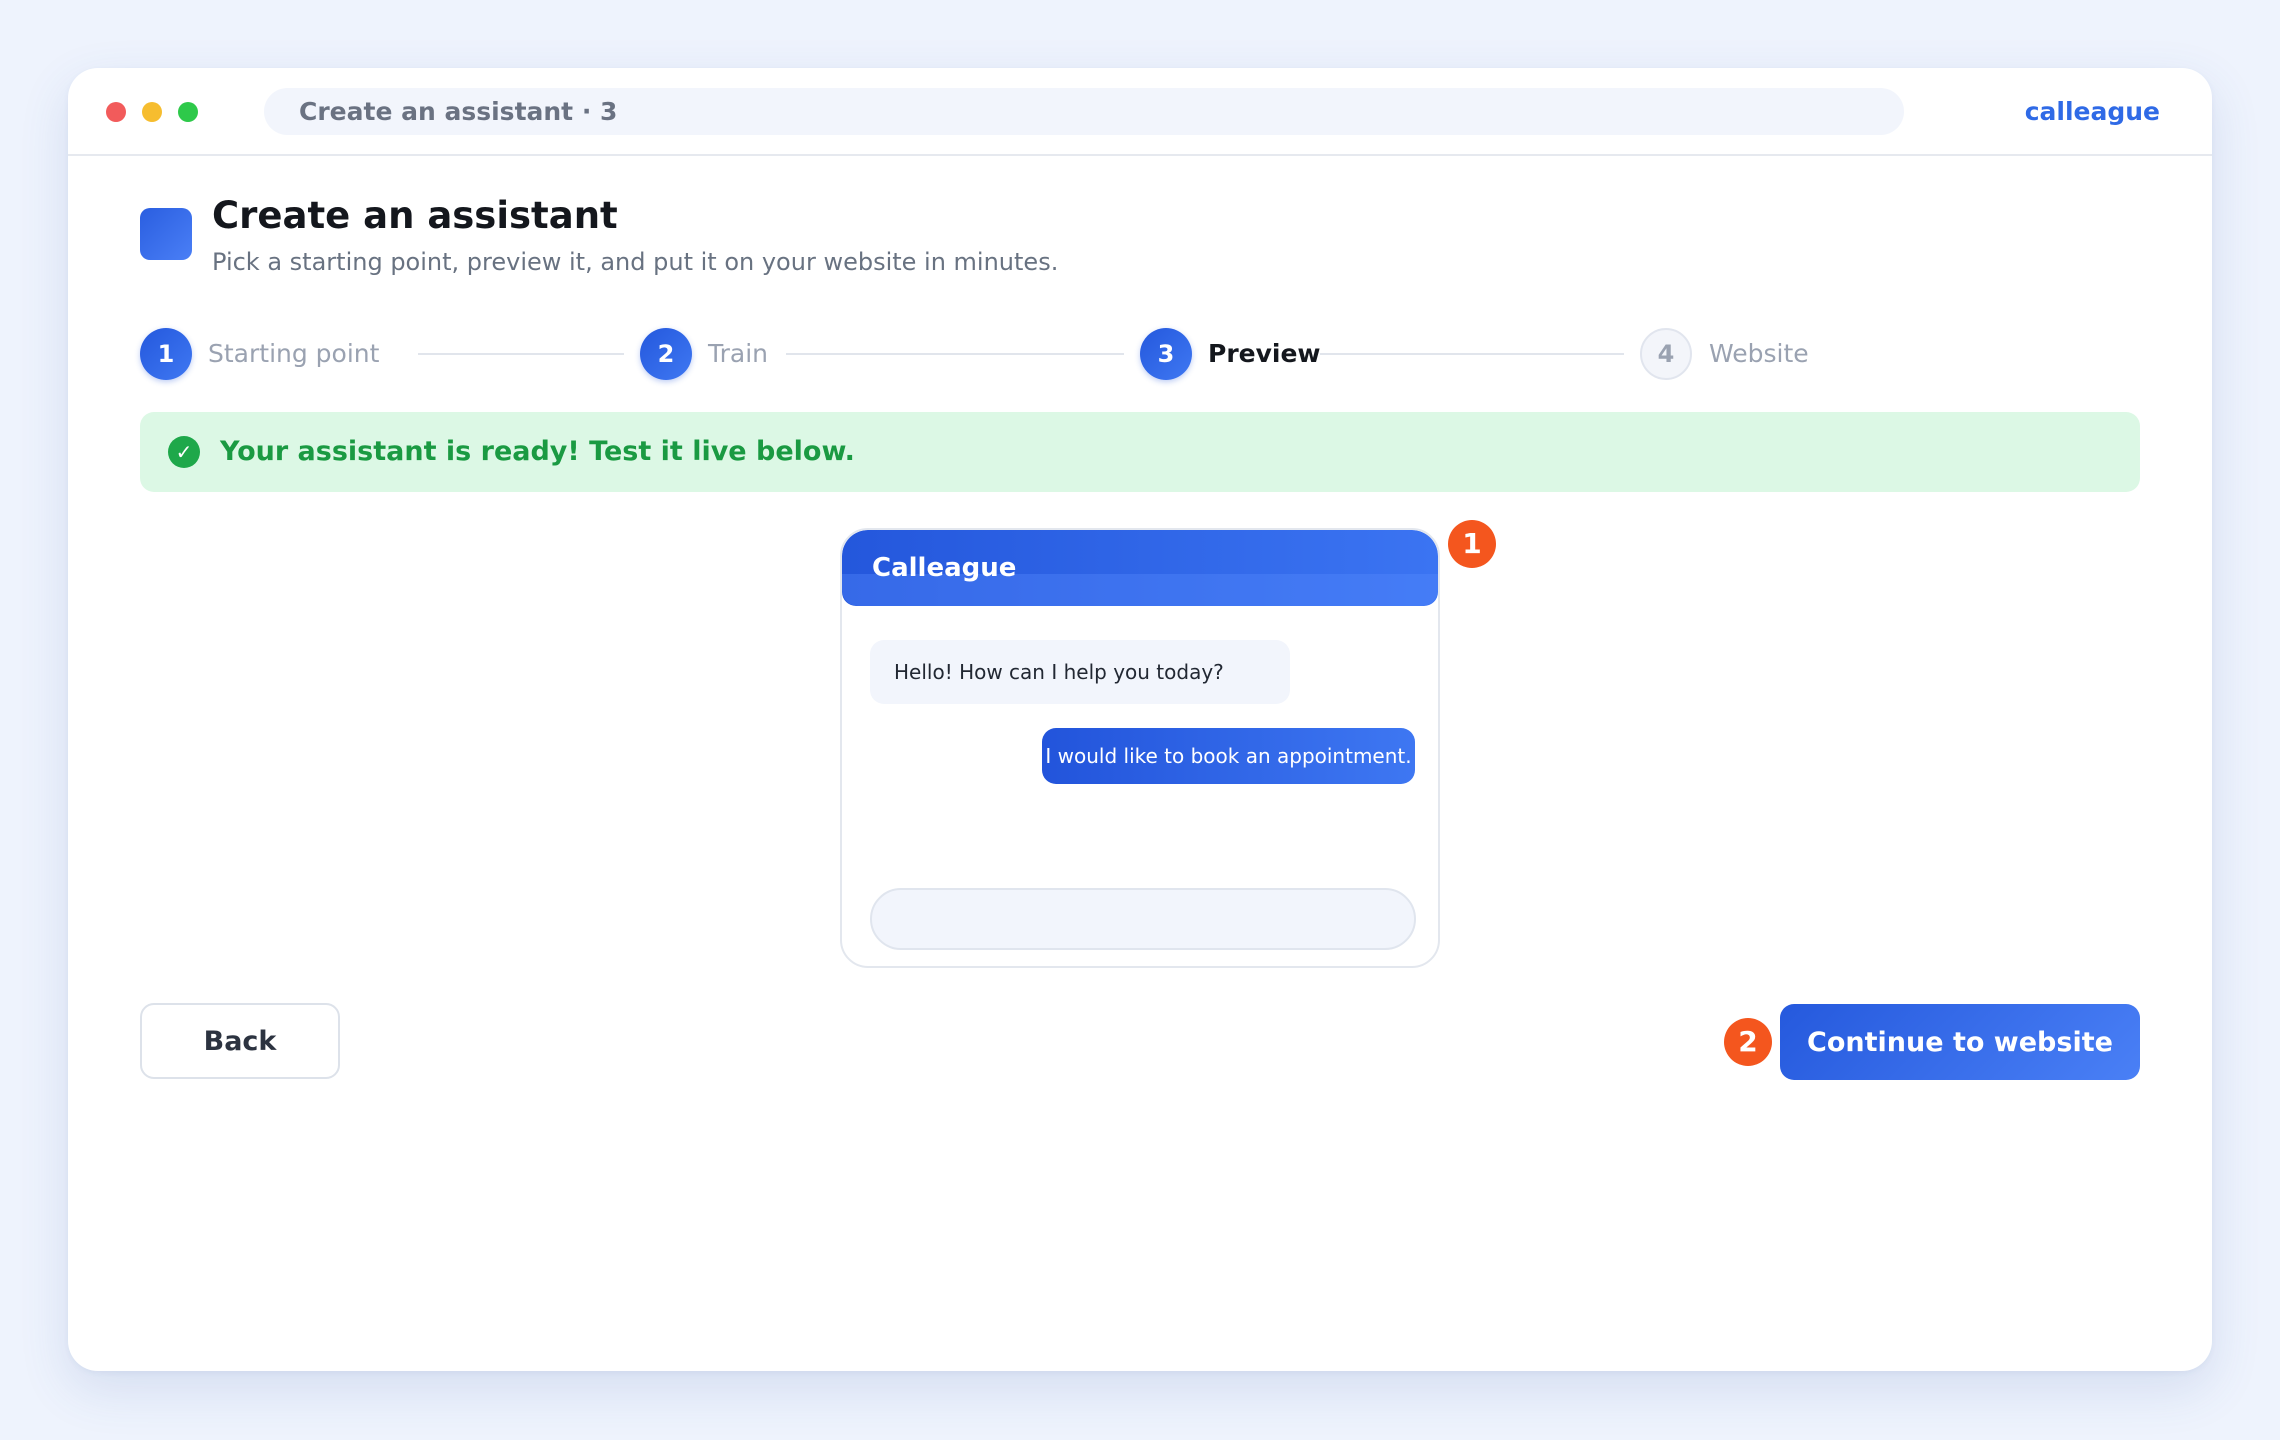  I want to click on chat-message-input, so click(1143, 919).